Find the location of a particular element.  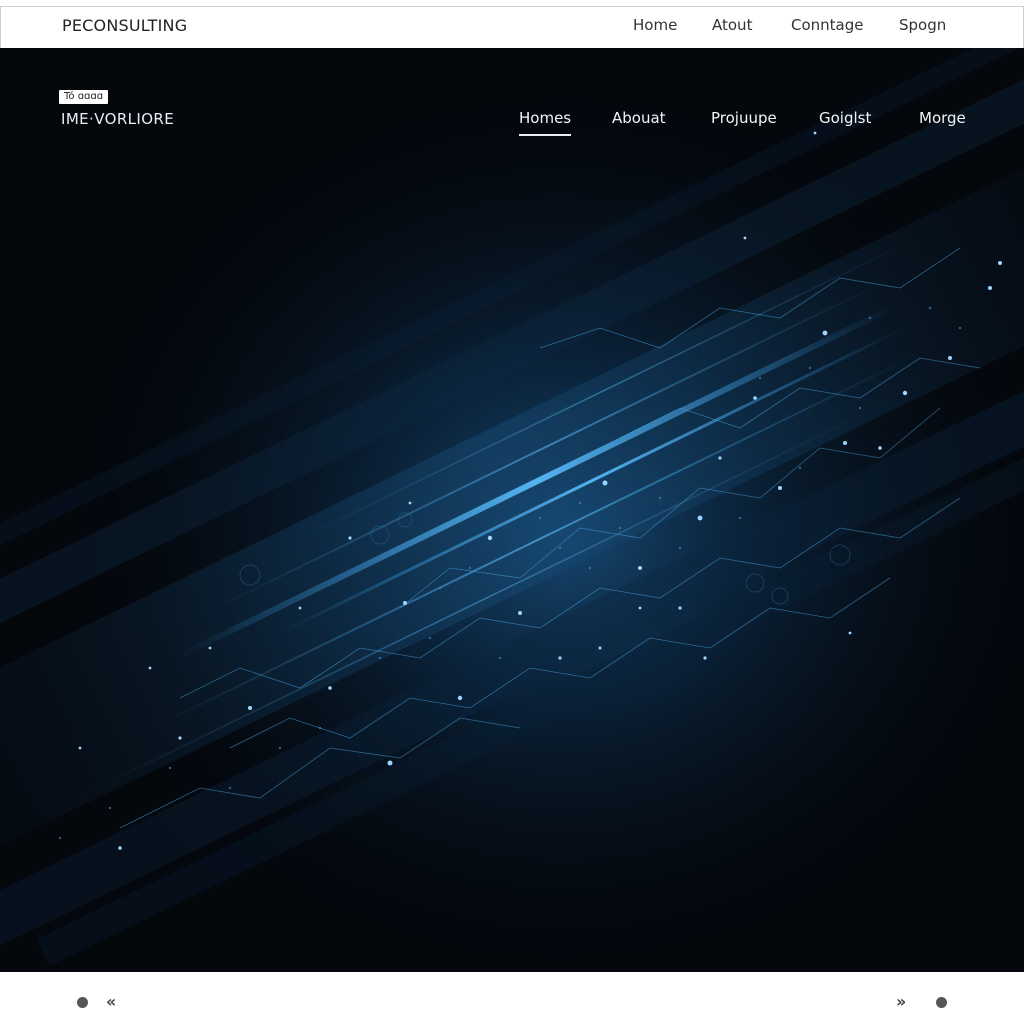

bottom-controls: ‹‹ ›› is located at coordinates (512, 998).